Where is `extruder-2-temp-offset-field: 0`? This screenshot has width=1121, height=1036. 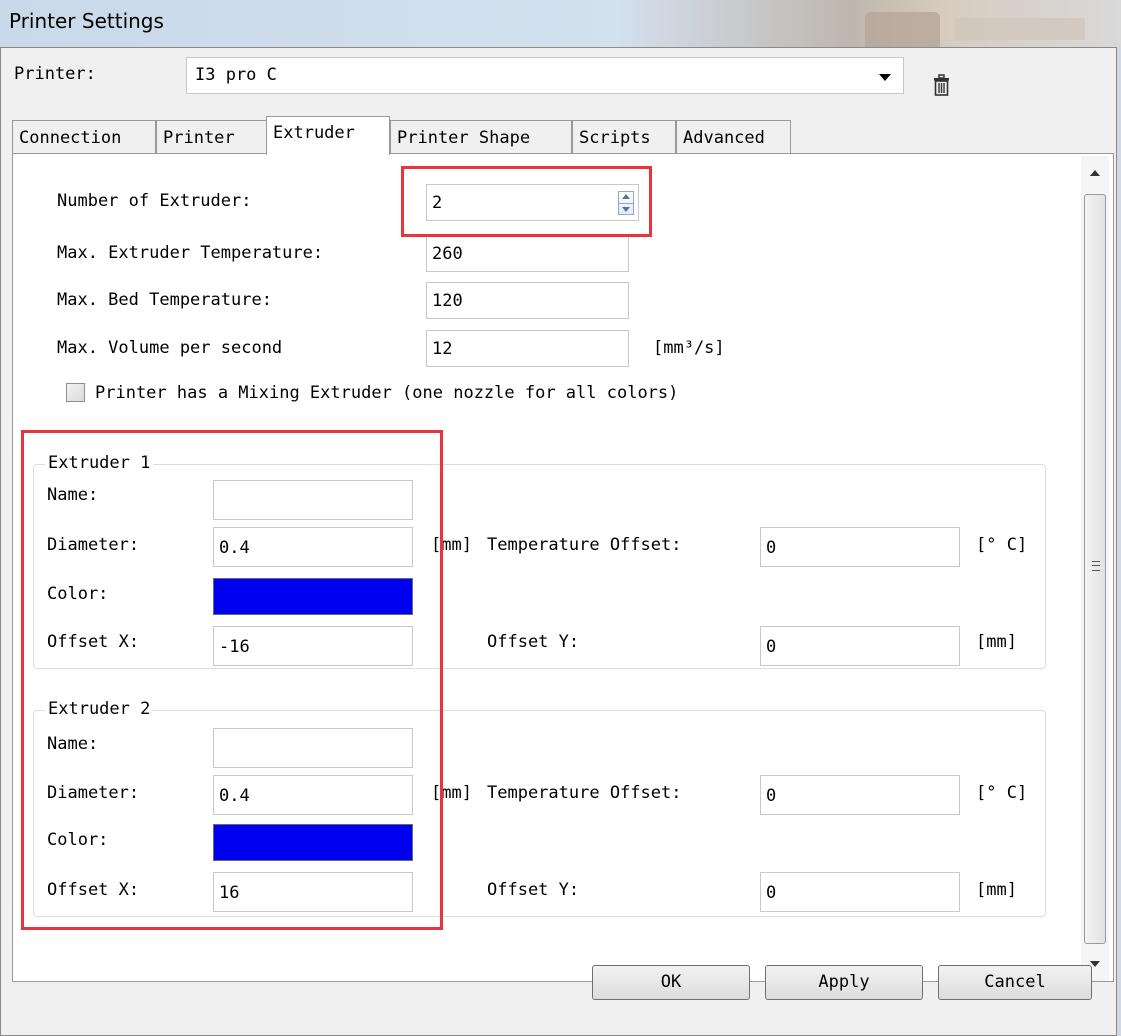
extruder-2-temp-offset-field: 0 is located at coordinates (860, 795).